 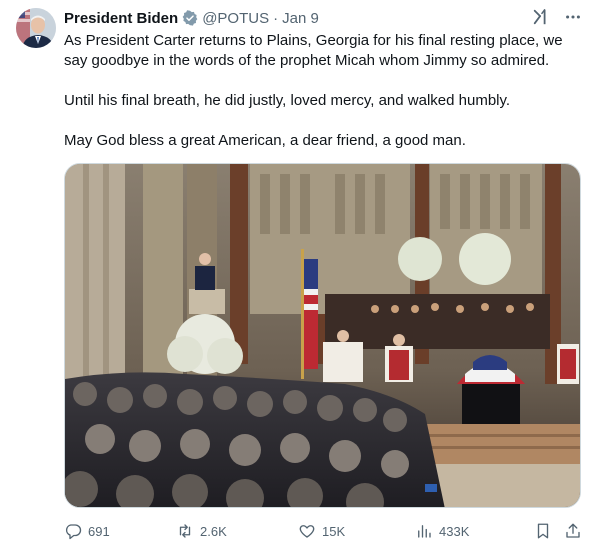 I want to click on repost-button: 2.6K, so click(x=201, y=531).